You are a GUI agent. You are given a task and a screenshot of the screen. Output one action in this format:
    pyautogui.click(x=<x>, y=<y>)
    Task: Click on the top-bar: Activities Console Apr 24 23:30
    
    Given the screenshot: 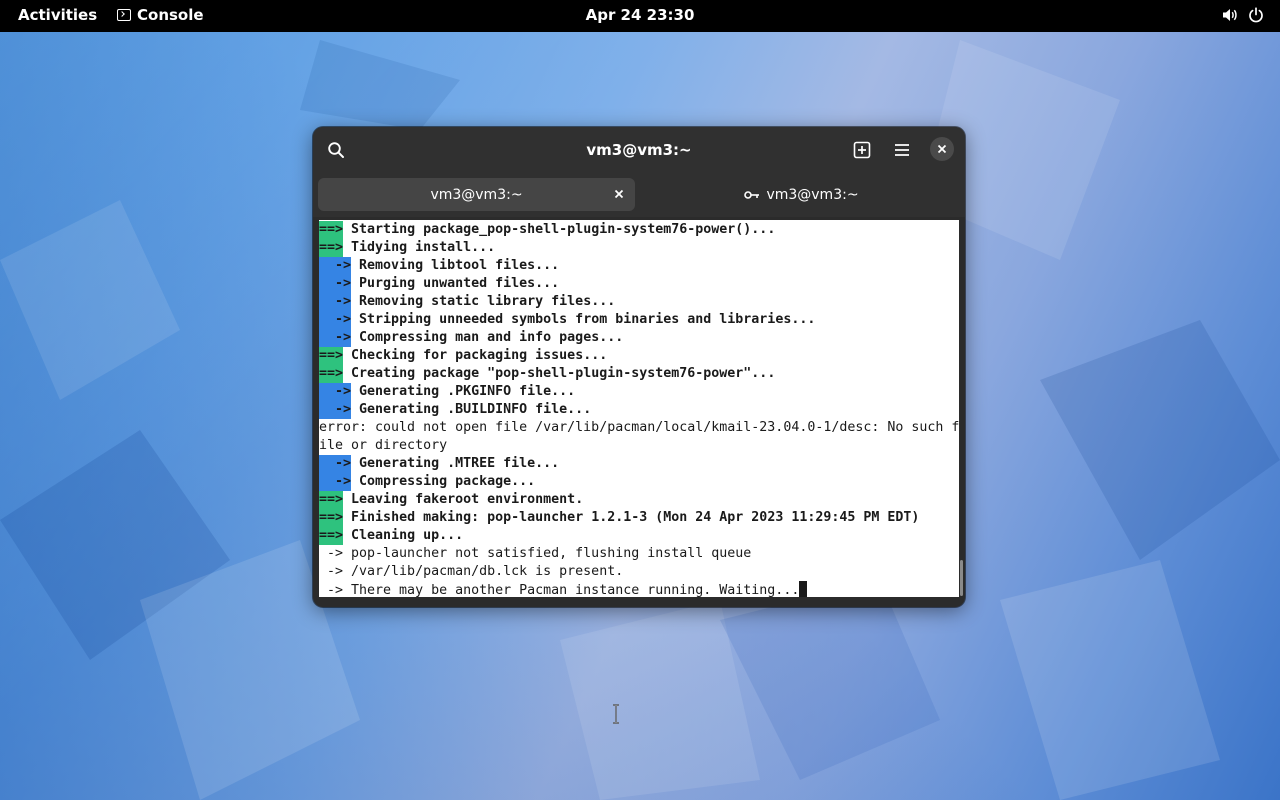 What is the action you would take?
    pyautogui.click(x=640, y=16)
    